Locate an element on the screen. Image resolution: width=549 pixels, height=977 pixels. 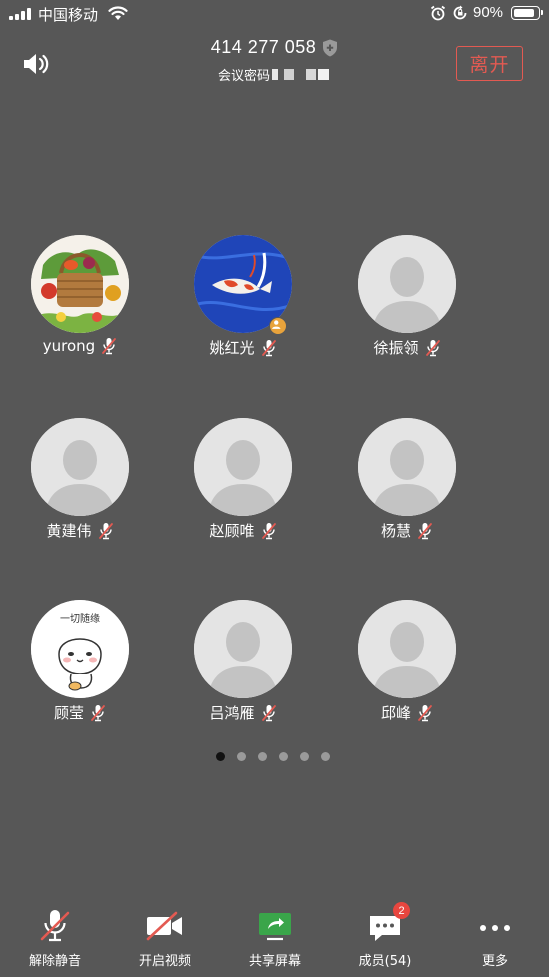
participant-name-row: 黄建伟 is located at coordinates (80, 530).